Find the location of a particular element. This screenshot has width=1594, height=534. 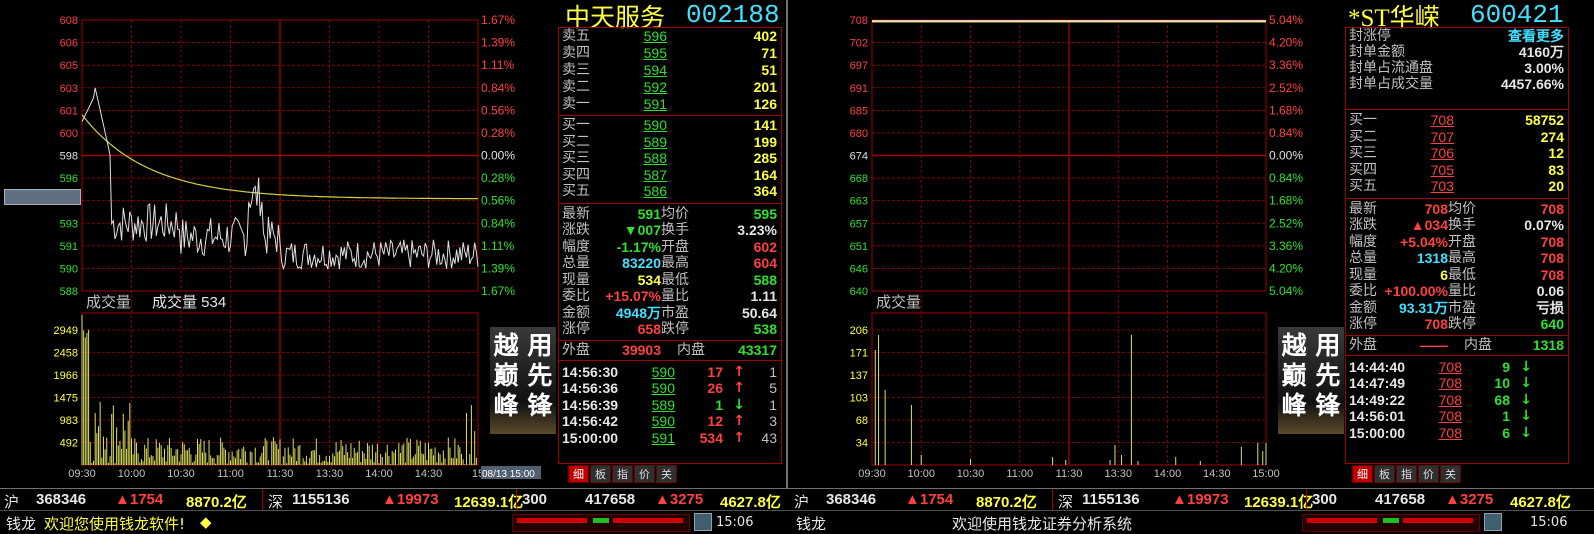

stat-value-2: 708 is located at coordinates (1552, 241).